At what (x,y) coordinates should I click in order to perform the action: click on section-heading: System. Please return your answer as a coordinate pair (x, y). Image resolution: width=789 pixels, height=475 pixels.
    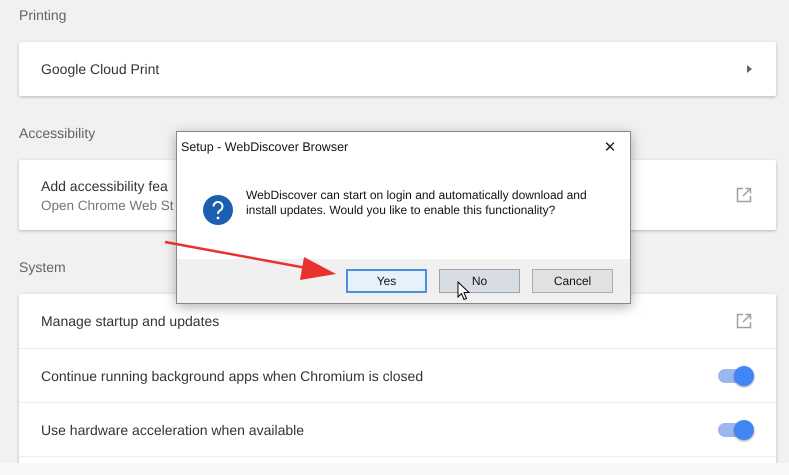
    Looking at the image, I should click on (42, 267).